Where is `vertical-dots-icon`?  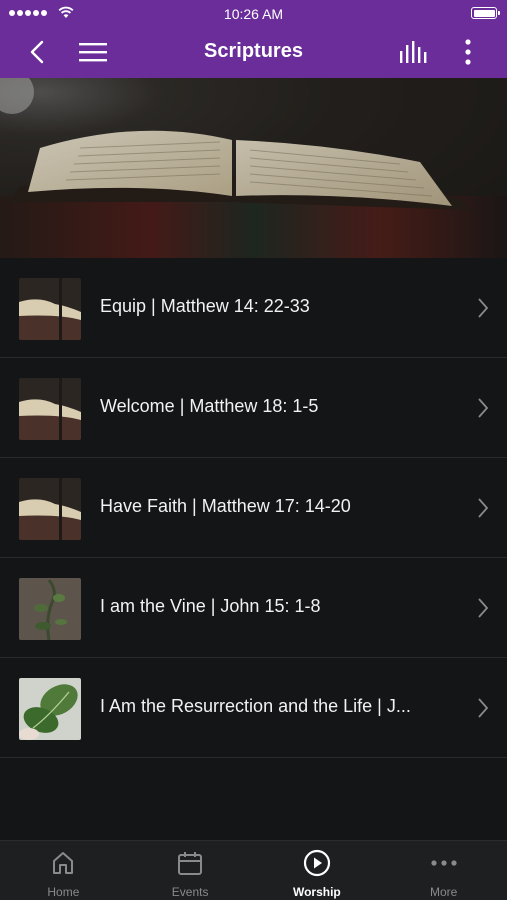 vertical-dots-icon is located at coordinates (468, 52).